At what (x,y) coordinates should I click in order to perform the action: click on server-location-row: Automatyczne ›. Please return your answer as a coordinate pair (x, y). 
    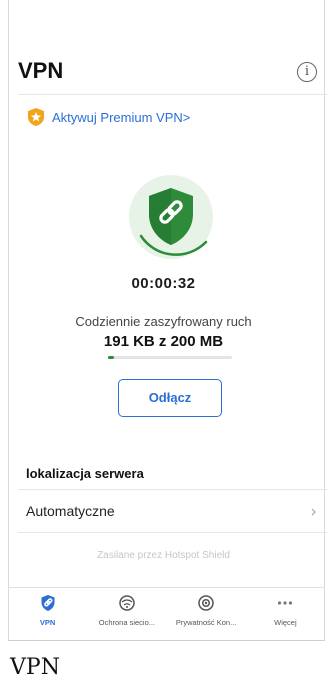
    Looking at the image, I should click on (172, 511).